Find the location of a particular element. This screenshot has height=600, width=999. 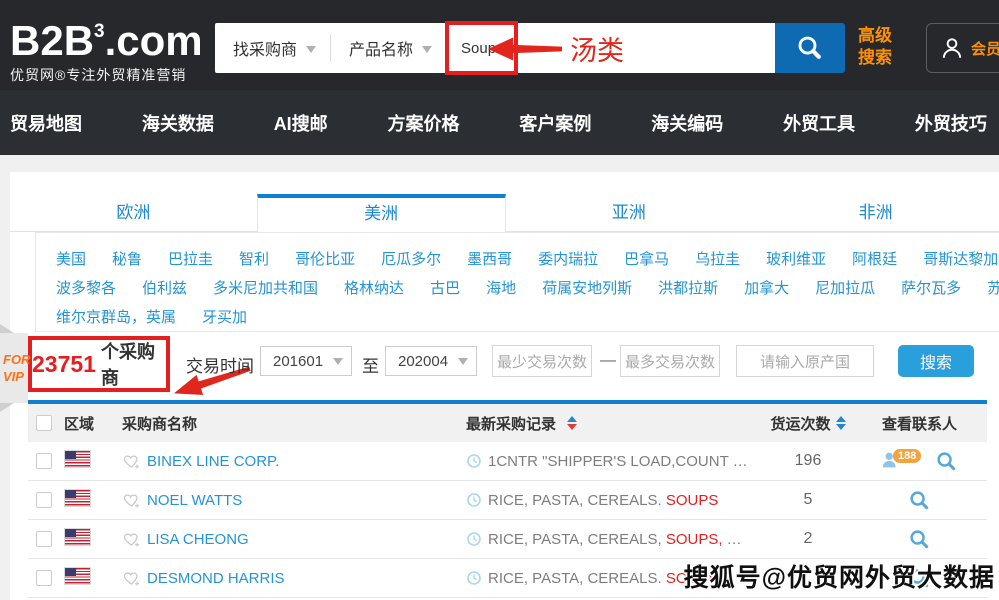

date-to-select: 202004 is located at coordinates (431, 361).